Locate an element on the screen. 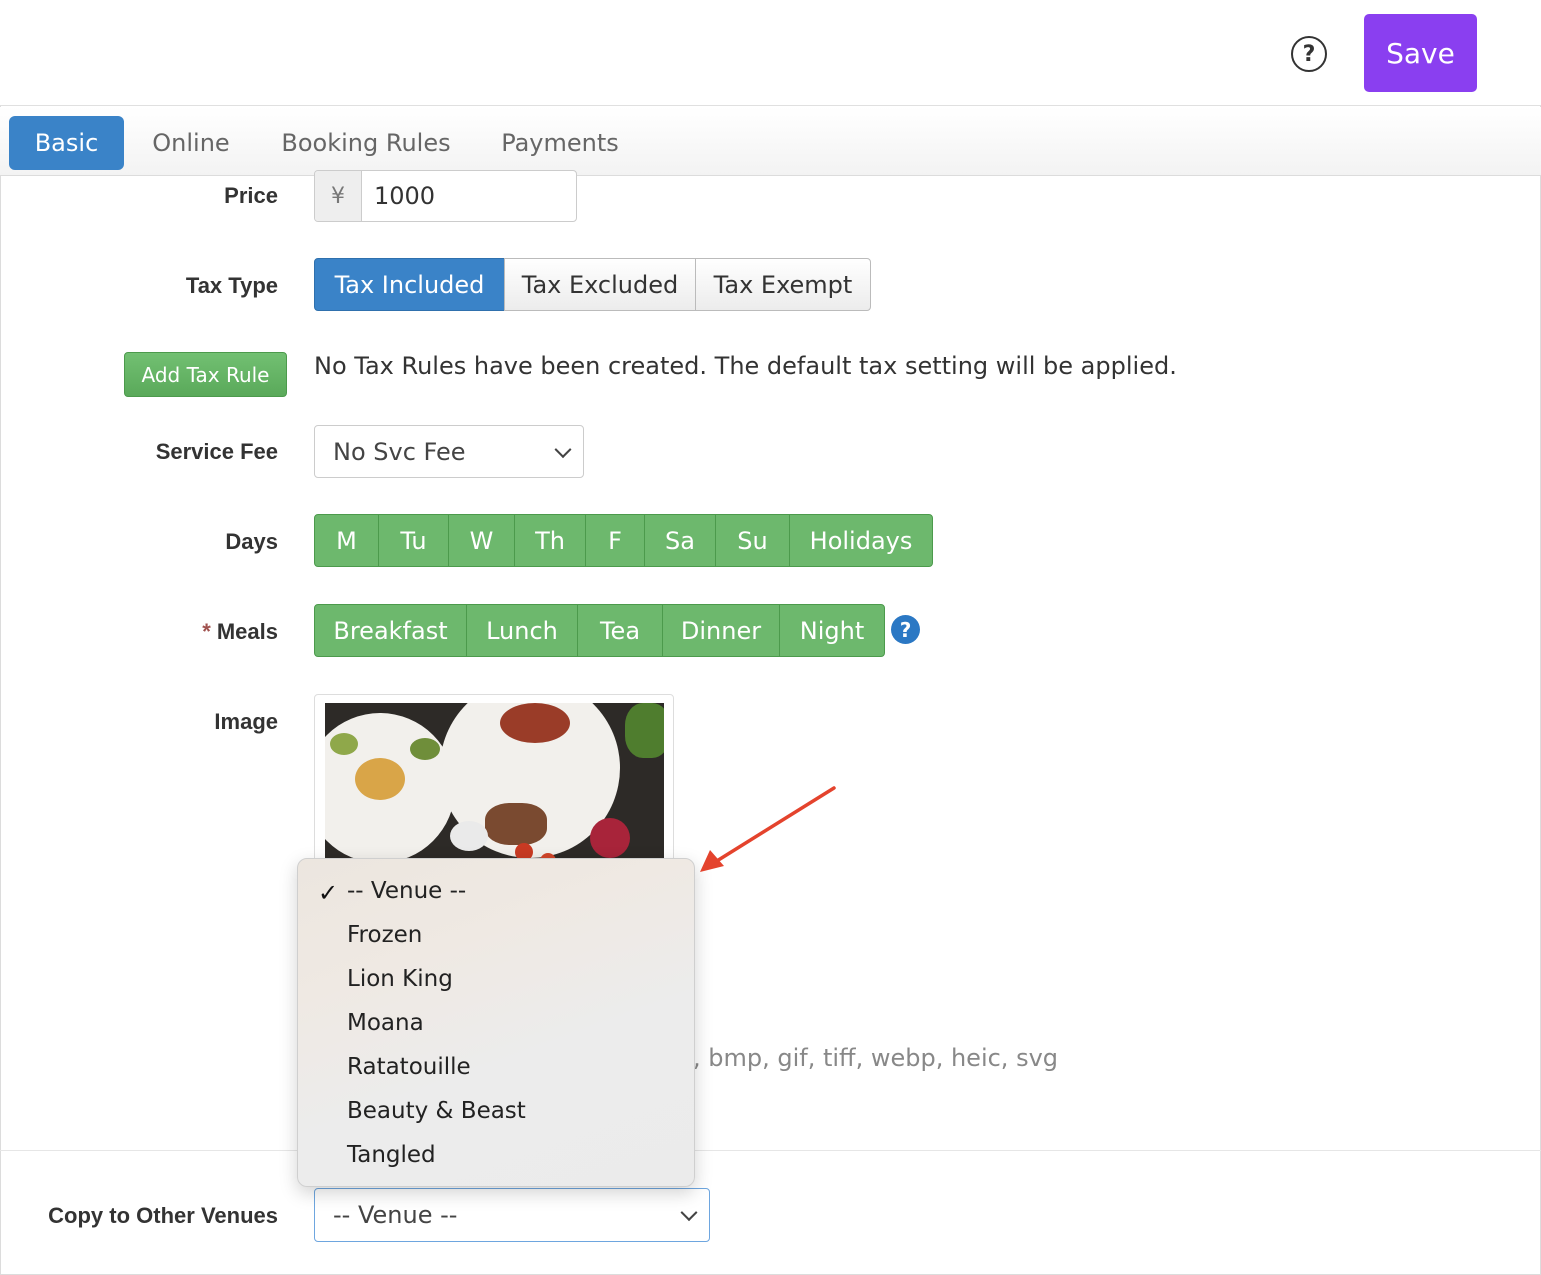 The height and width of the screenshot is (1275, 1541). tab-basic: Basic is located at coordinates (66, 143).